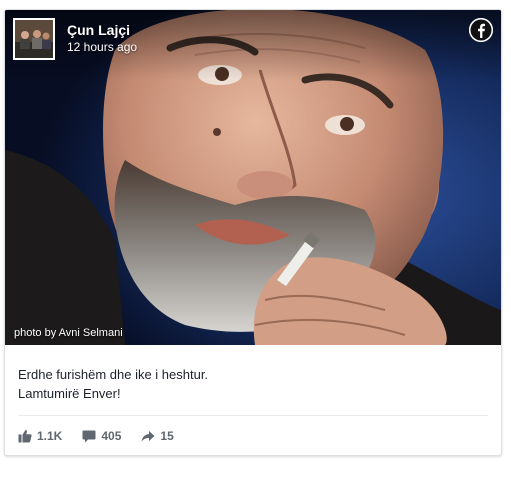 Image resolution: width=511 pixels, height=488 pixels. I want to click on photo-credit: photo by Avni Selmani, so click(68, 333).